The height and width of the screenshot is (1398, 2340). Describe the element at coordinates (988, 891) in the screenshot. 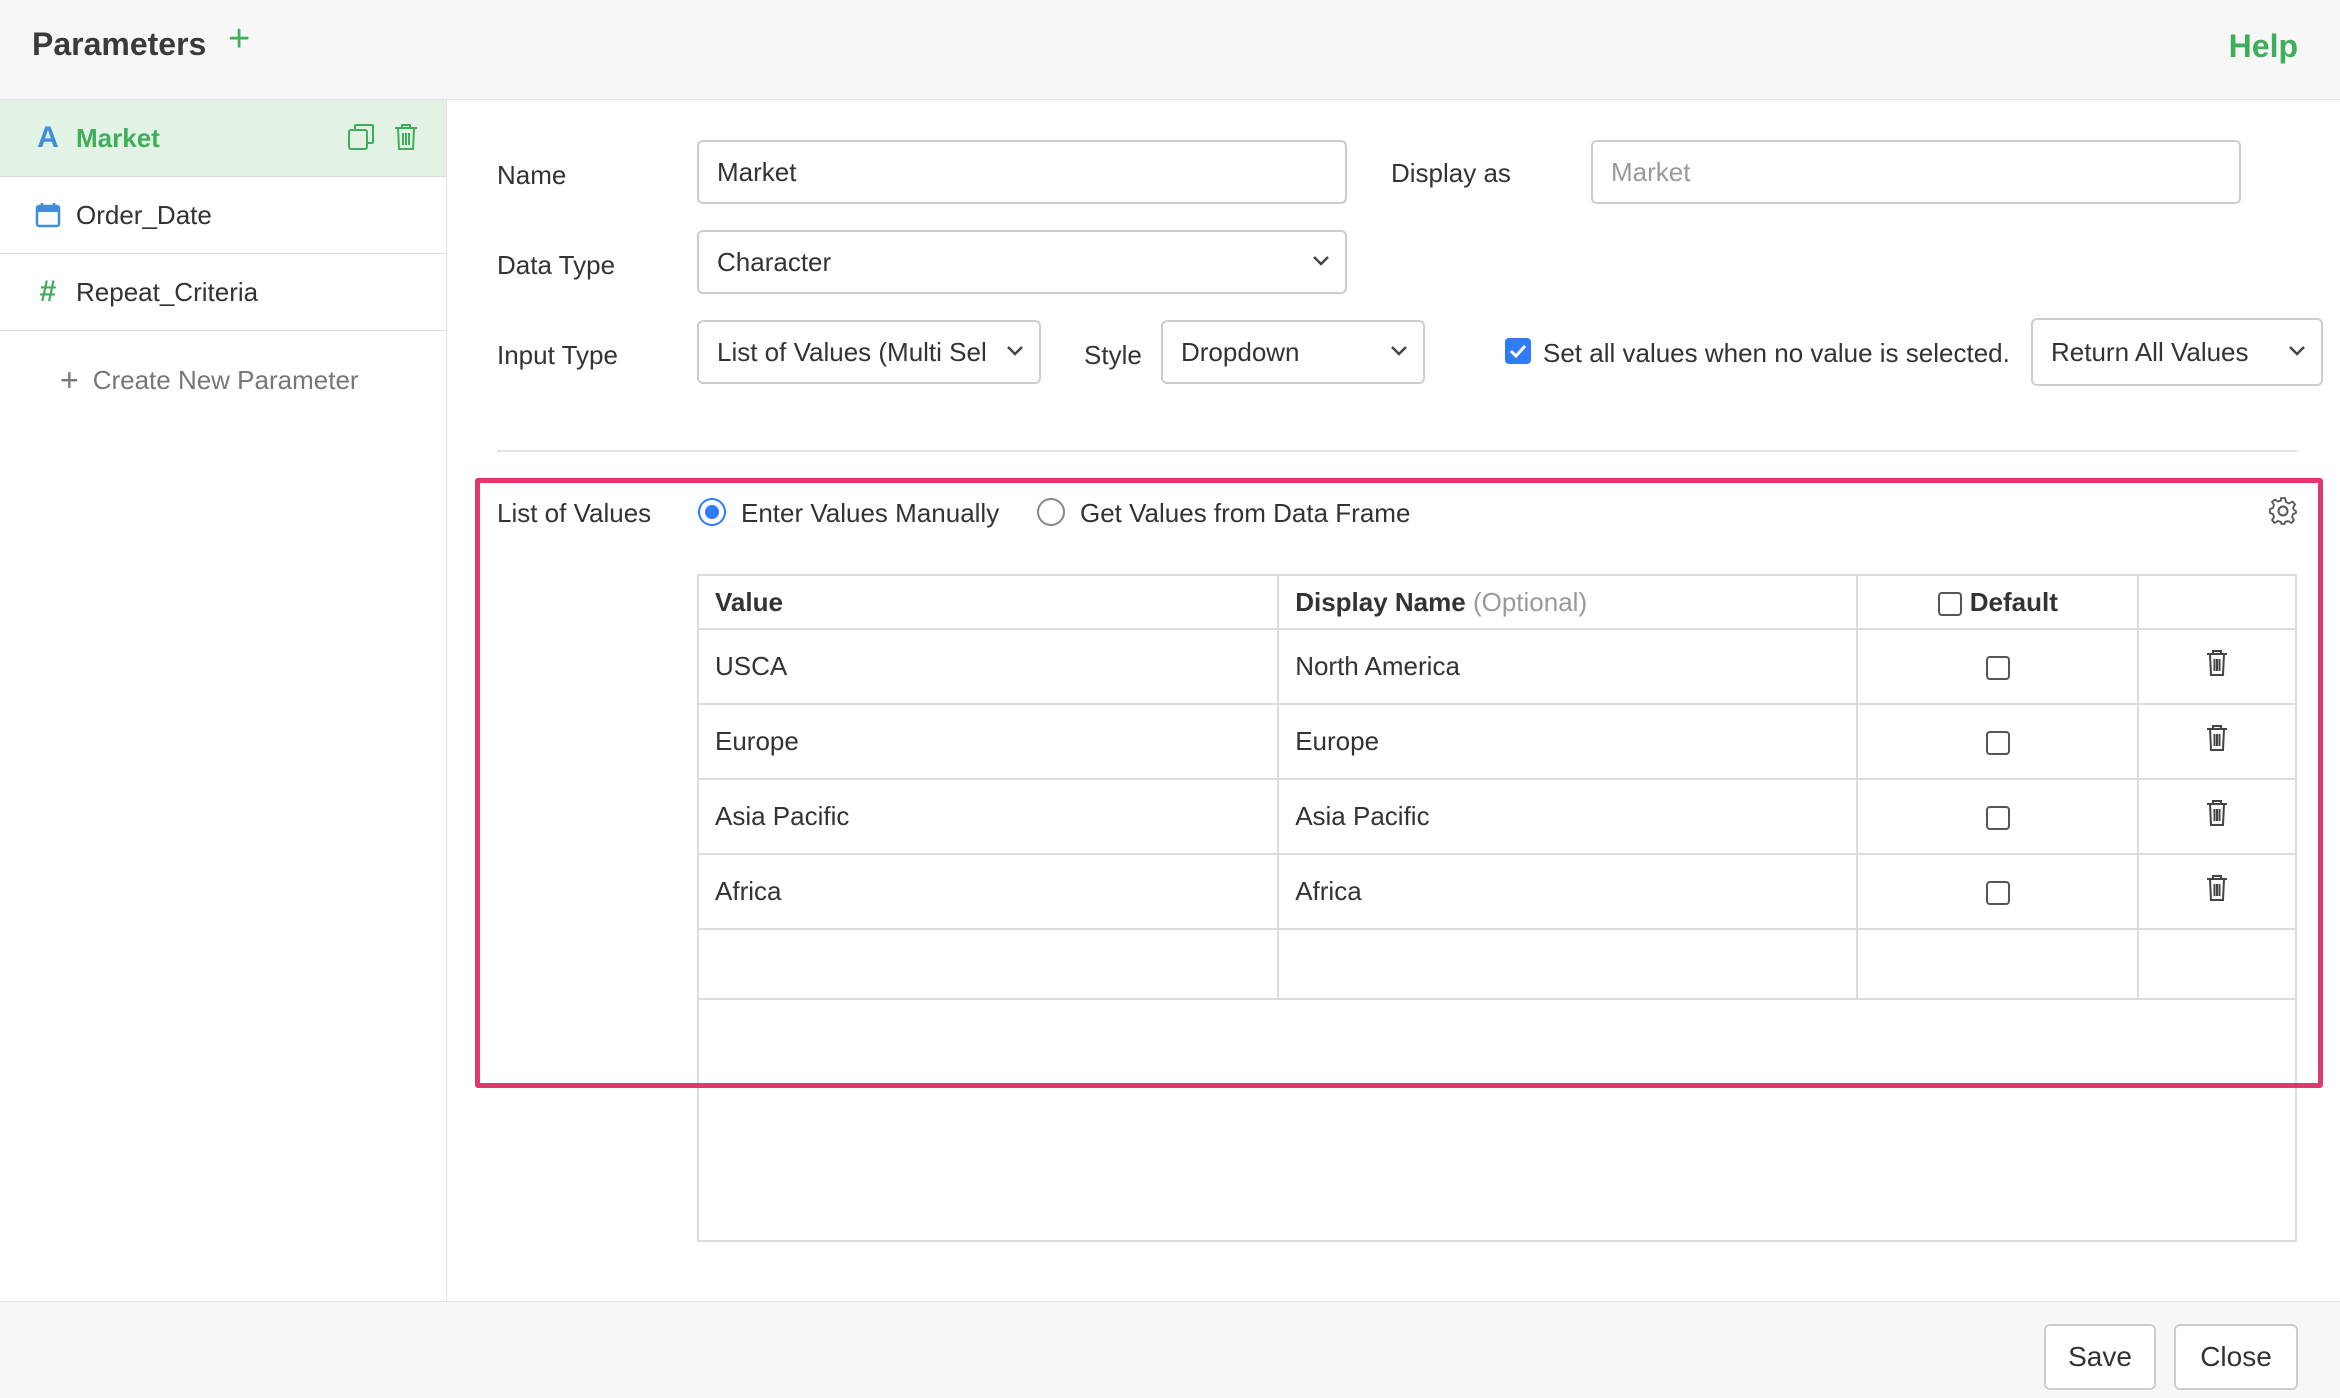

I see `value-cell: Africa` at that location.